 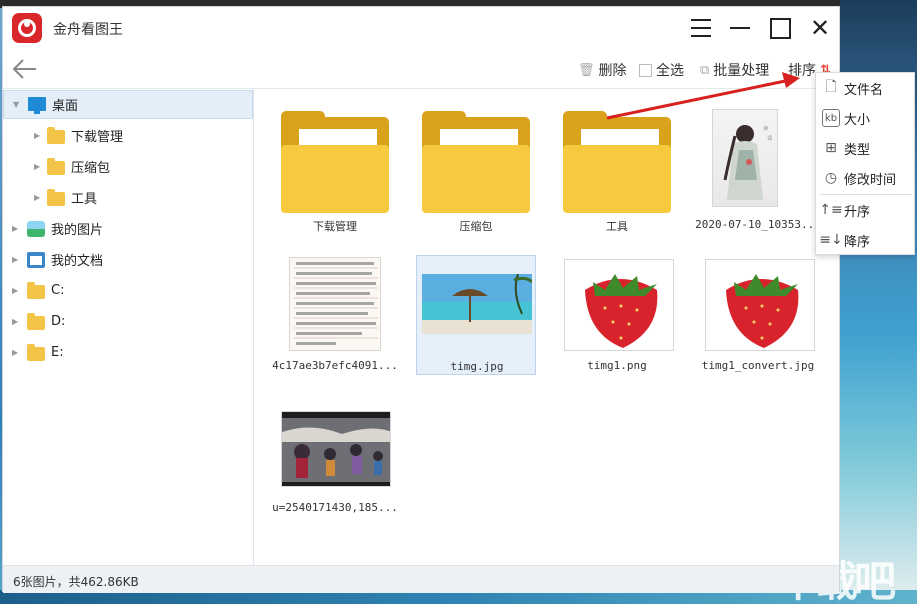 I want to click on menu-item-label: 类型, so click(x=857, y=150).